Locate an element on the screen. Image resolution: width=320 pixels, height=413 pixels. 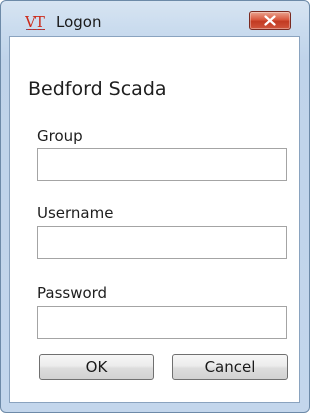
title-bar: VT Logon is located at coordinates (155, 17).